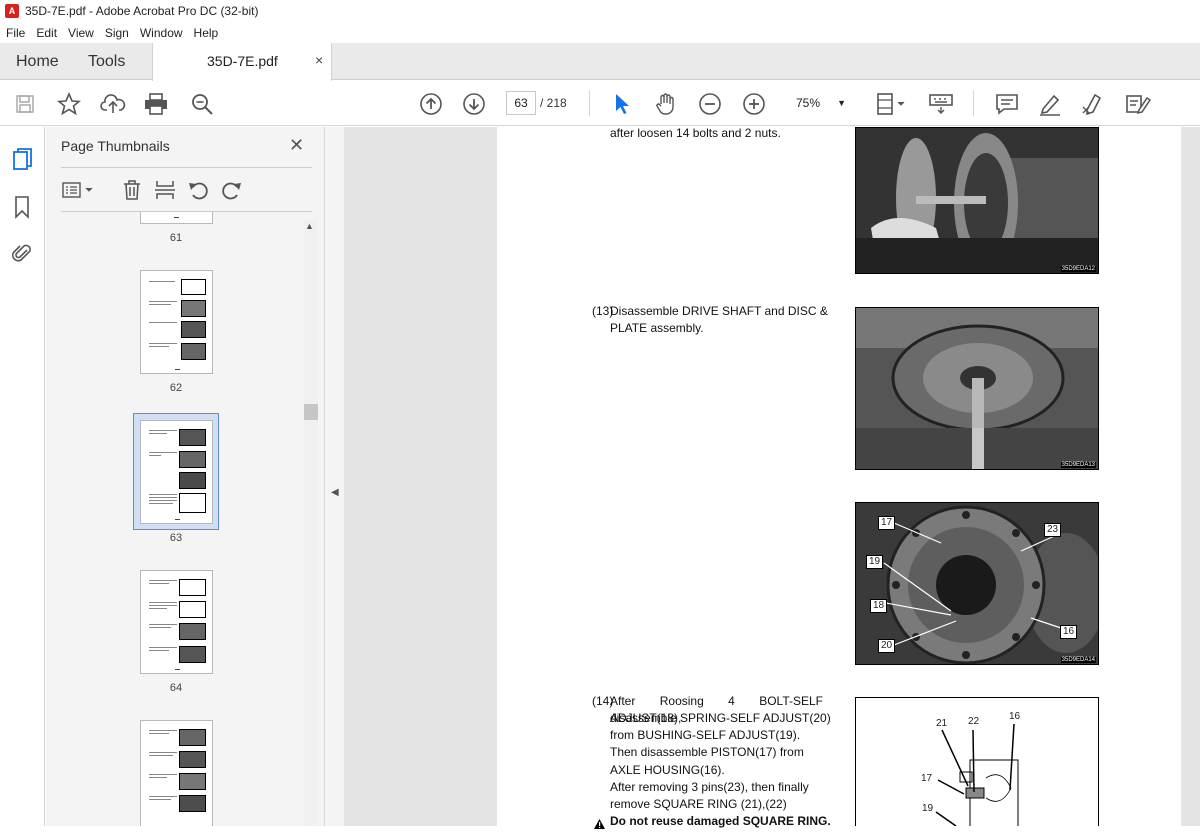  What do you see at coordinates (600, 32) in the screenshot?
I see `menu-bar: File Edit View Sign Window Help` at bounding box center [600, 32].